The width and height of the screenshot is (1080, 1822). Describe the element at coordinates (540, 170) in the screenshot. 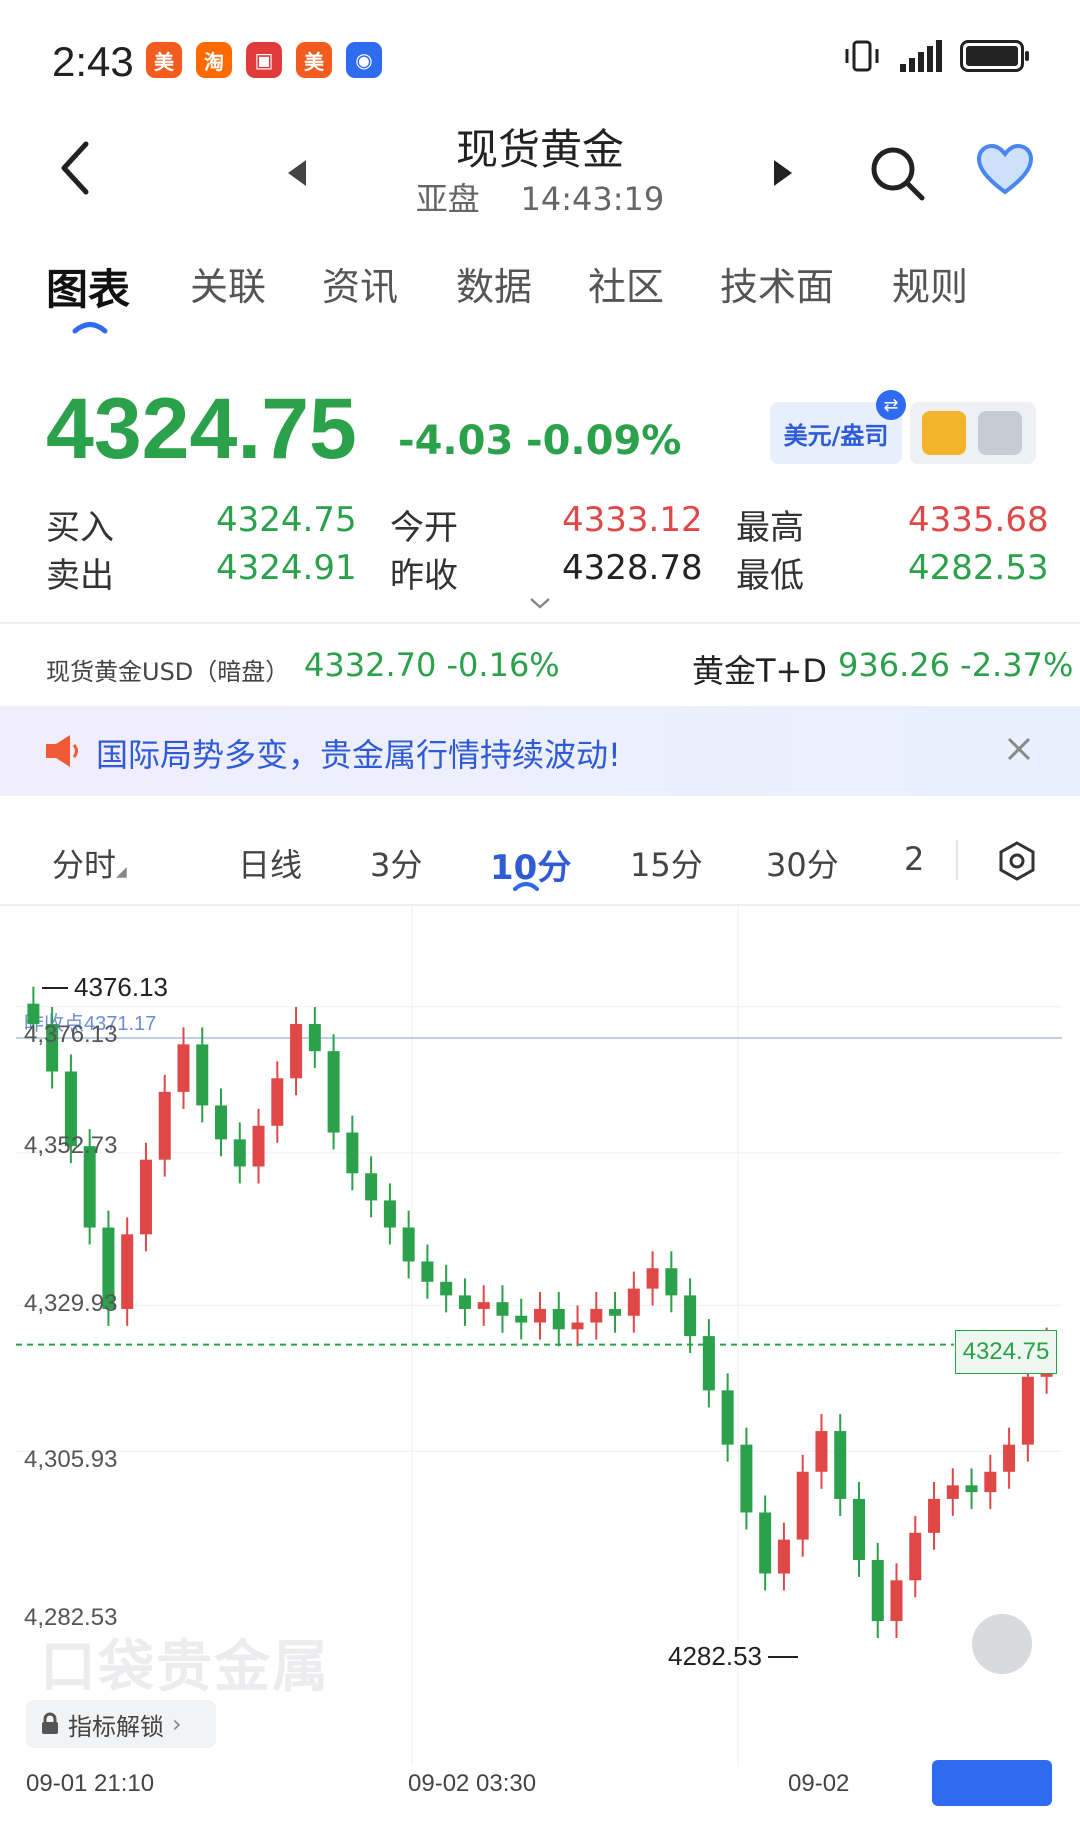

I see `nav-header: 现货黄金 亚盘 14:43:19` at that location.